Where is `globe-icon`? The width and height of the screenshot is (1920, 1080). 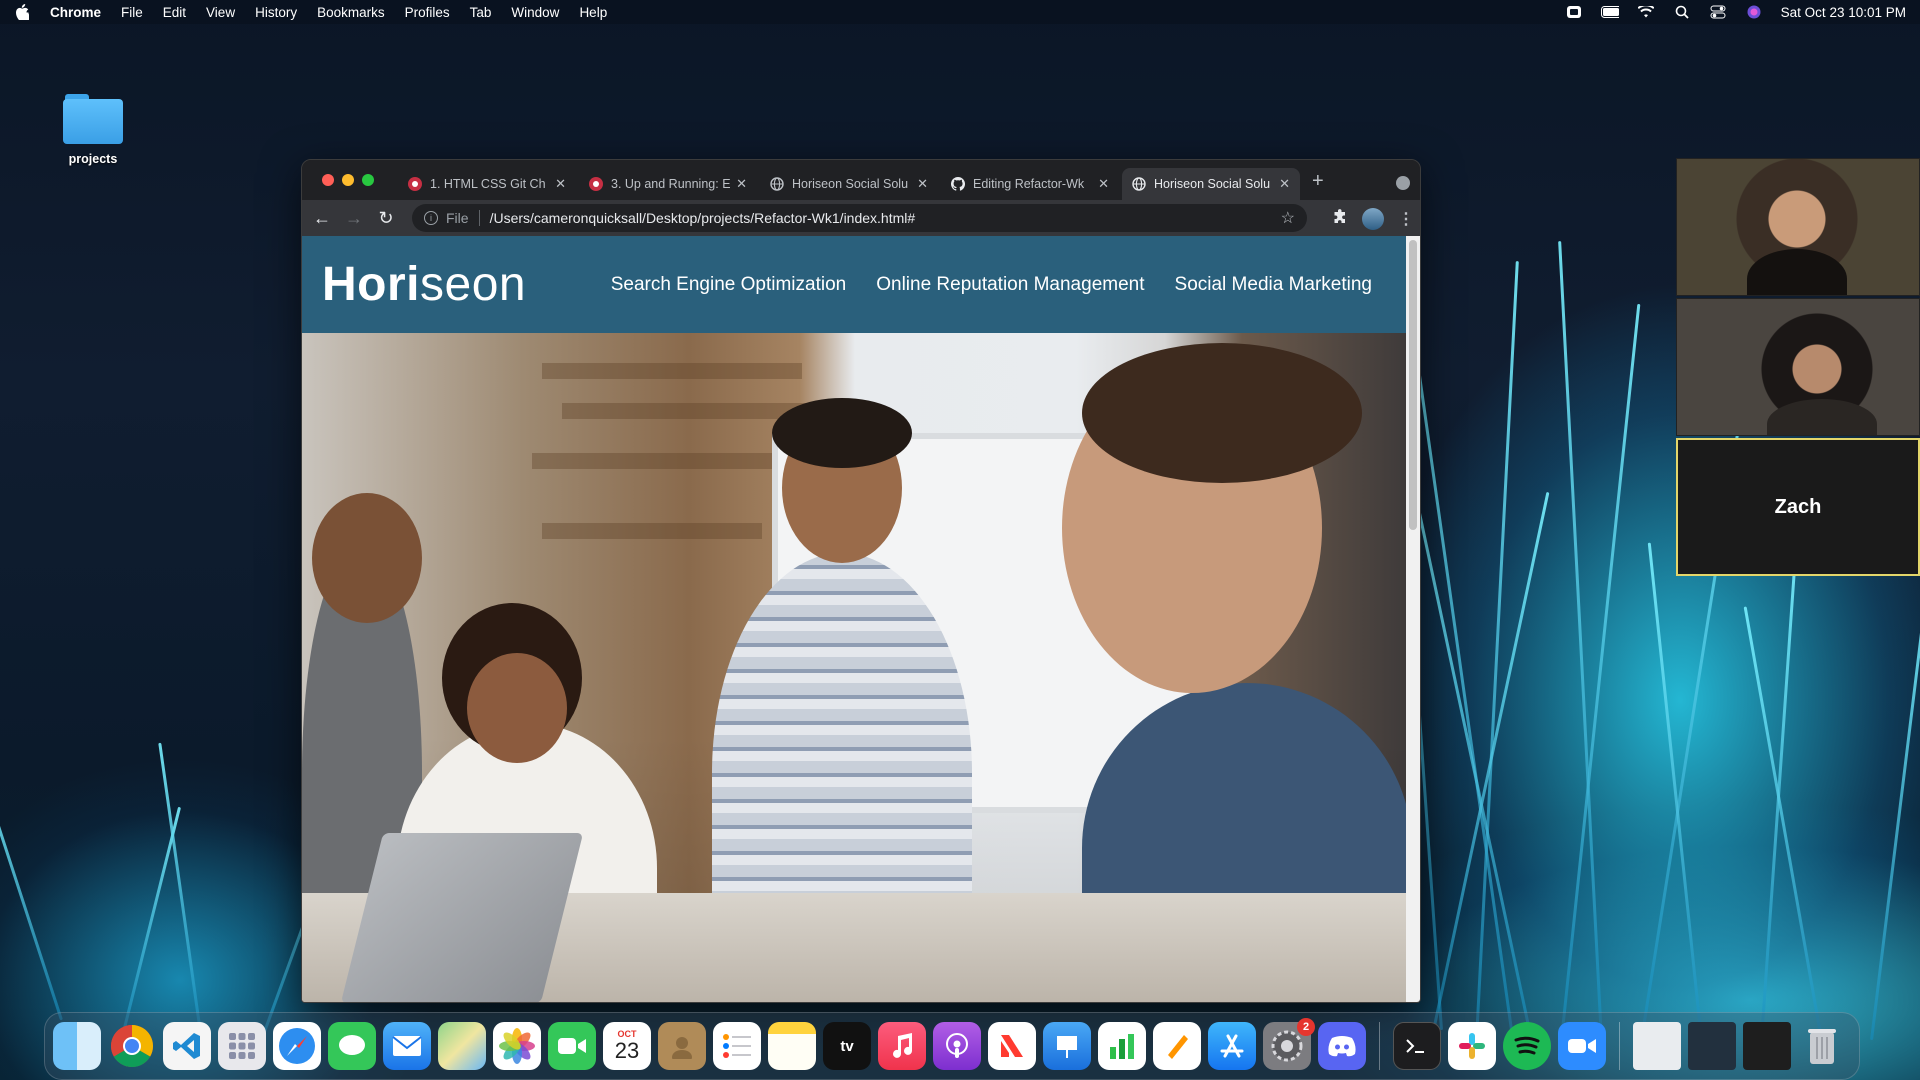
globe-icon is located at coordinates (777, 184).